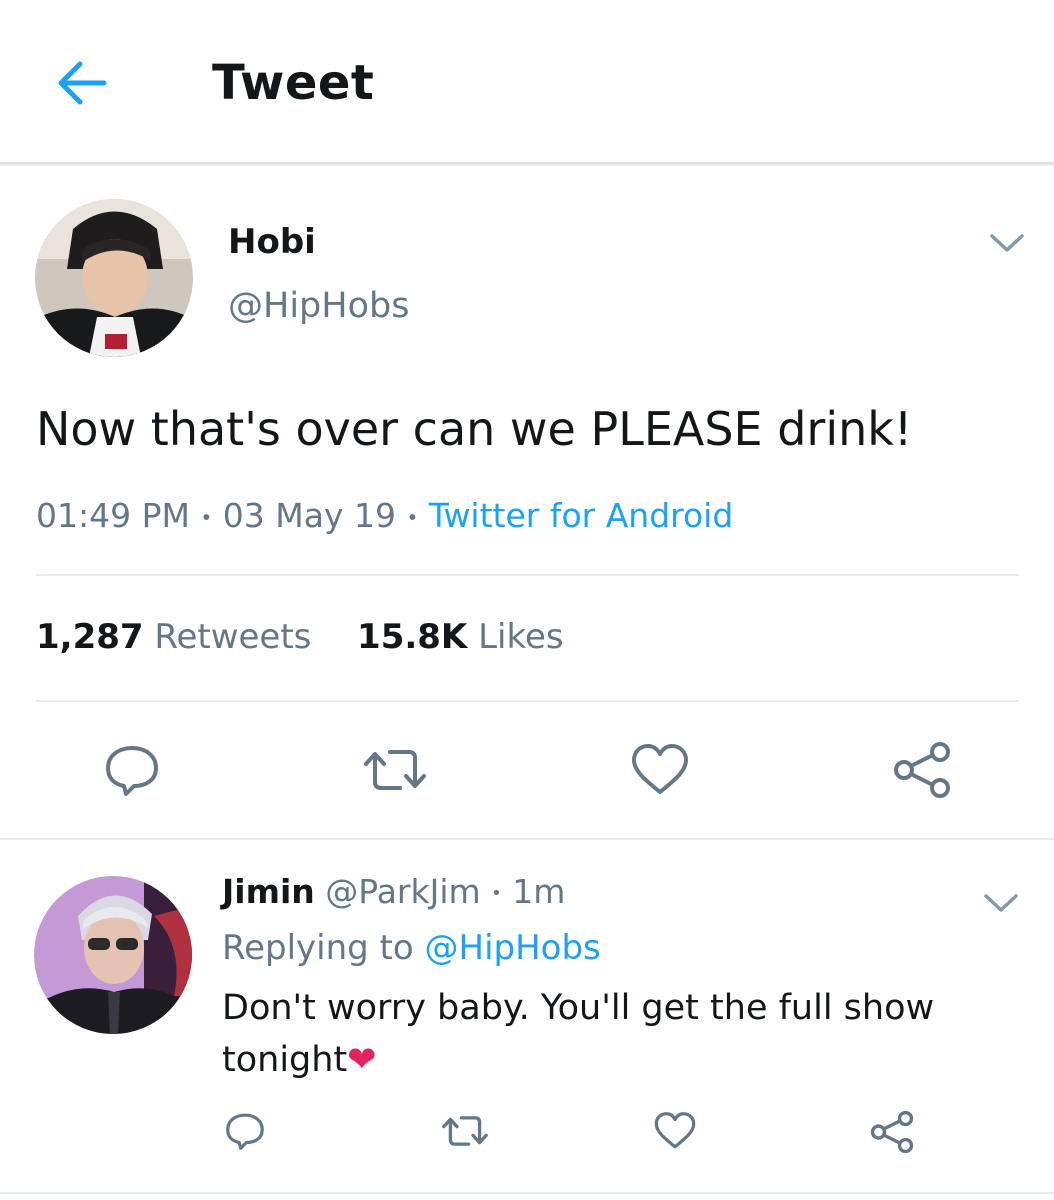 The image size is (1054, 1200). I want to click on reply-reply-button, so click(245, 1131).